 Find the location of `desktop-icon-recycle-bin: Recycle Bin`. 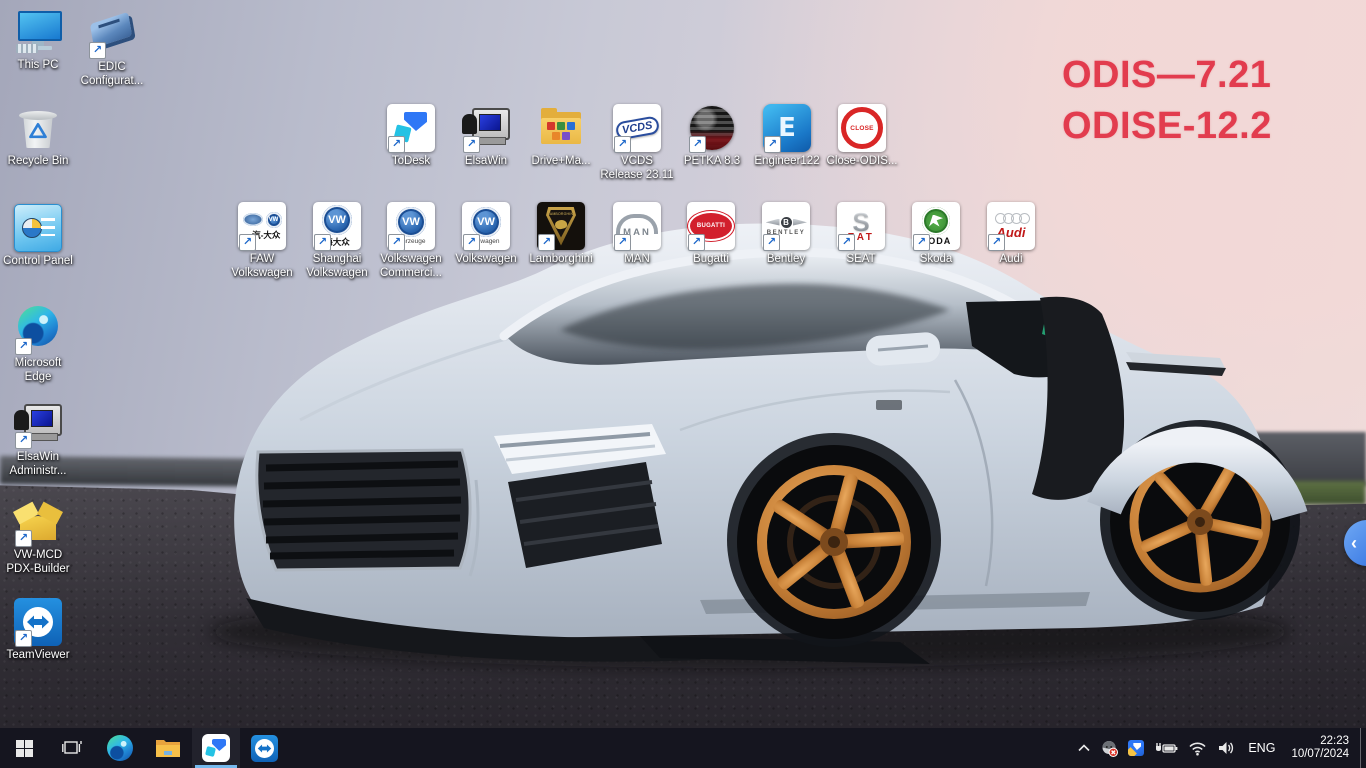

desktop-icon-recycle-bin: Recycle Bin is located at coordinates (38, 136).